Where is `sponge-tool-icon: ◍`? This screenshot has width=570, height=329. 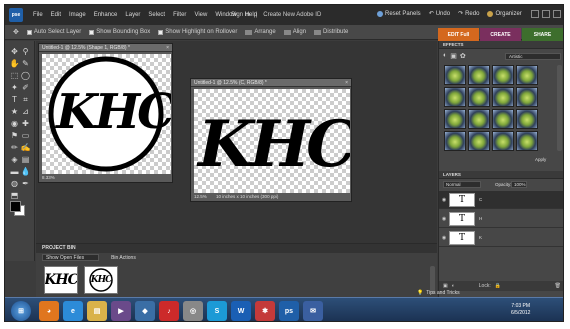
sponge-tool-icon: ◍ is located at coordinates (14, 183).